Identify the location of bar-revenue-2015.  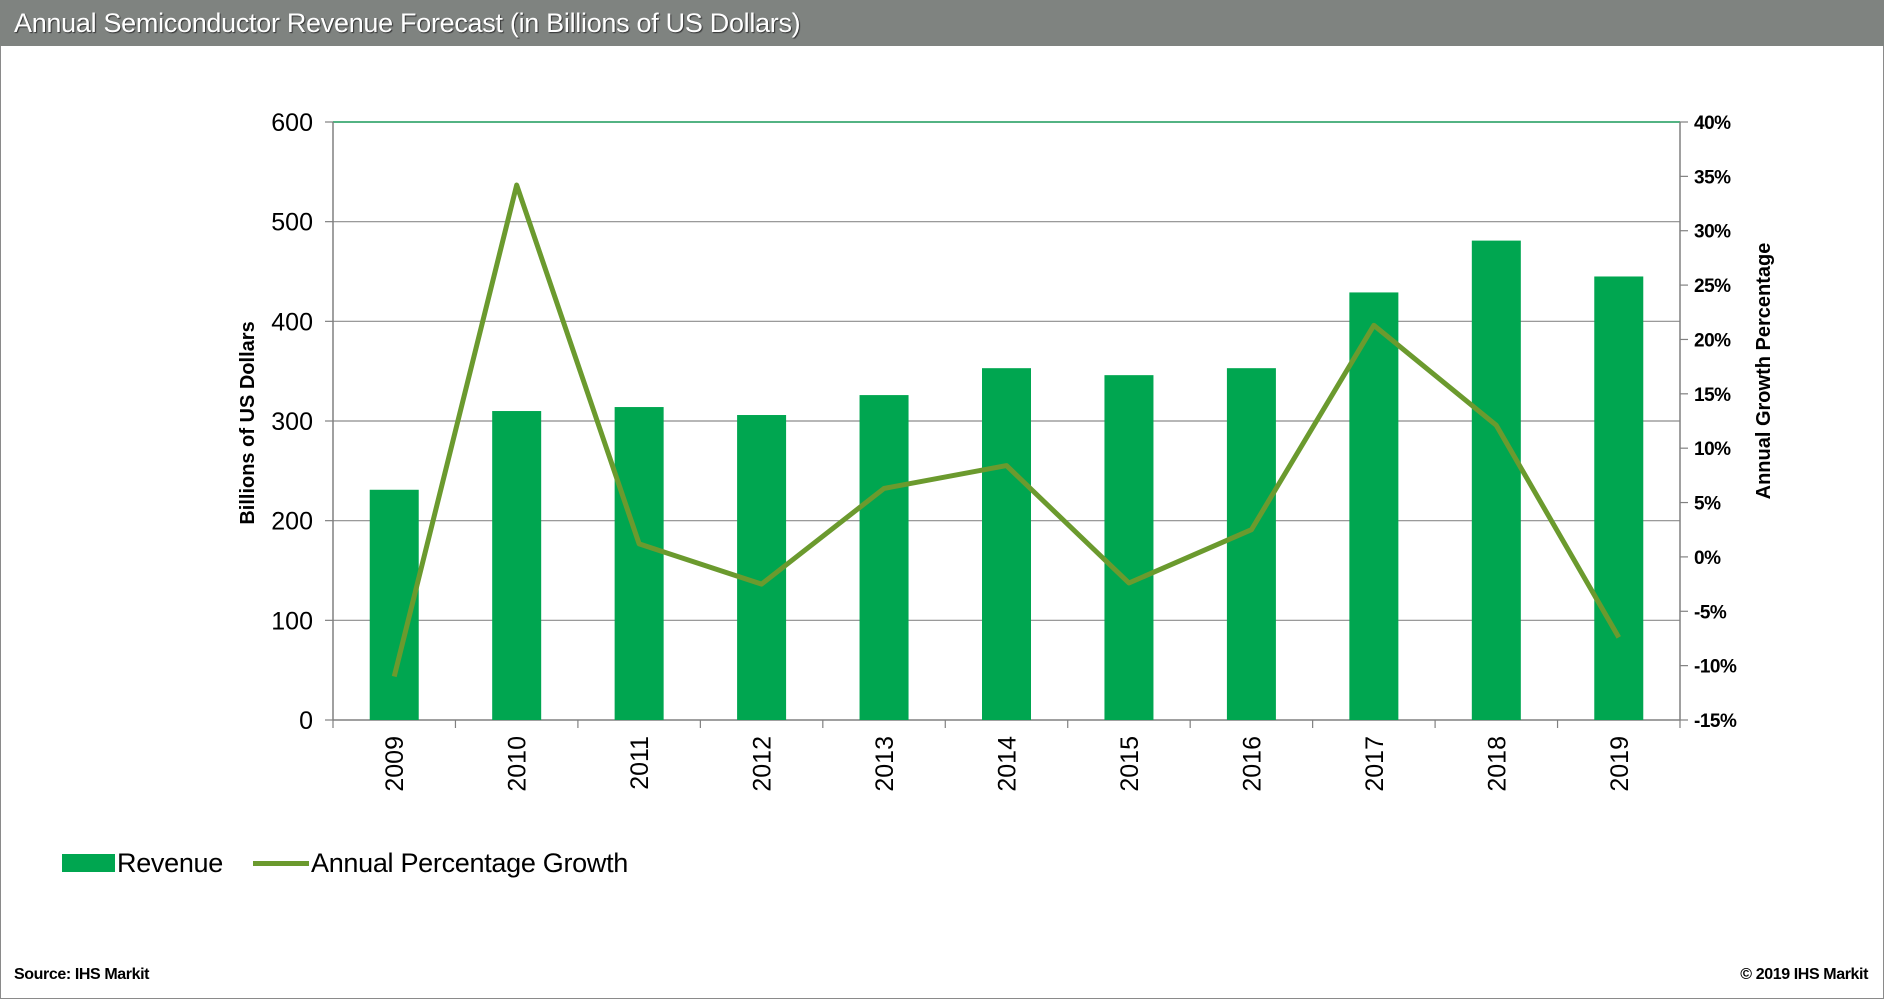
(1129, 547).